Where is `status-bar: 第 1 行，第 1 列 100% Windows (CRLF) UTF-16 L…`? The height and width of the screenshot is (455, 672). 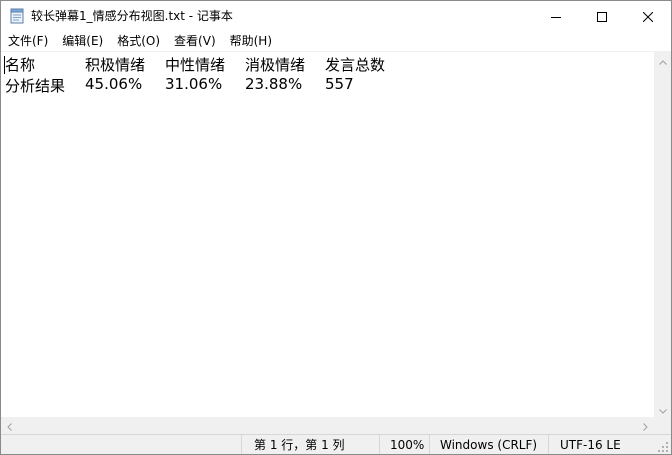
status-bar: 第 1 行，第 1 列 100% Windows (CRLF) UTF-16 L… is located at coordinates (336, 444).